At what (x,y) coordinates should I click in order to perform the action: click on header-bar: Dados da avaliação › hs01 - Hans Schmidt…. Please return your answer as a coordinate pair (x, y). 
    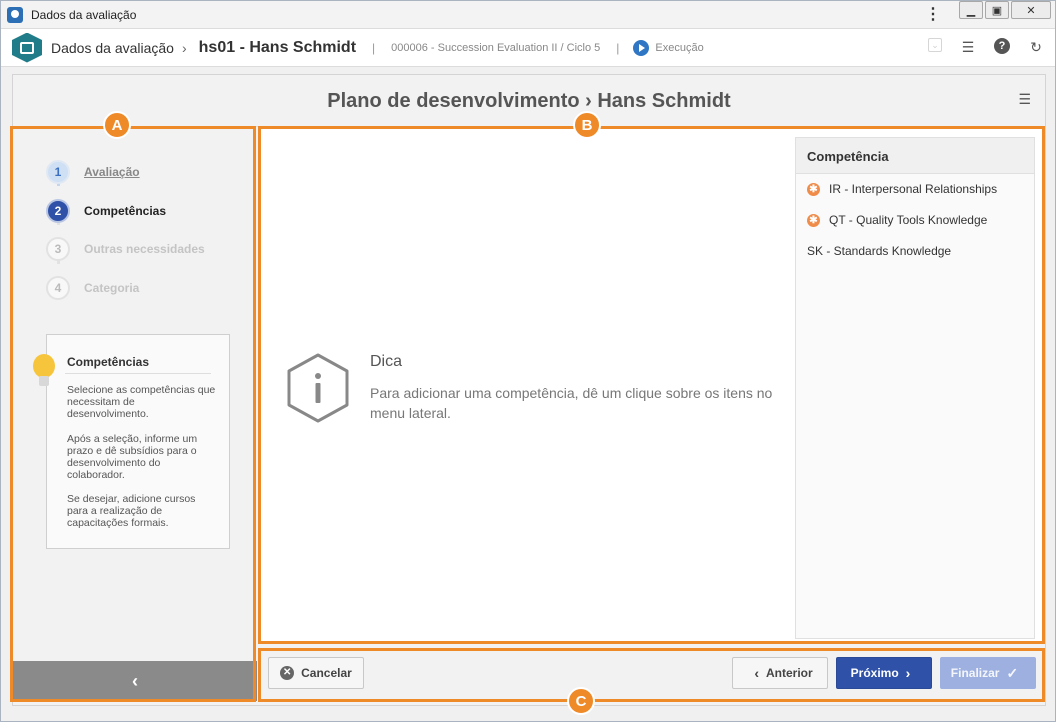
    Looking at the image, I should click on (528, 48).